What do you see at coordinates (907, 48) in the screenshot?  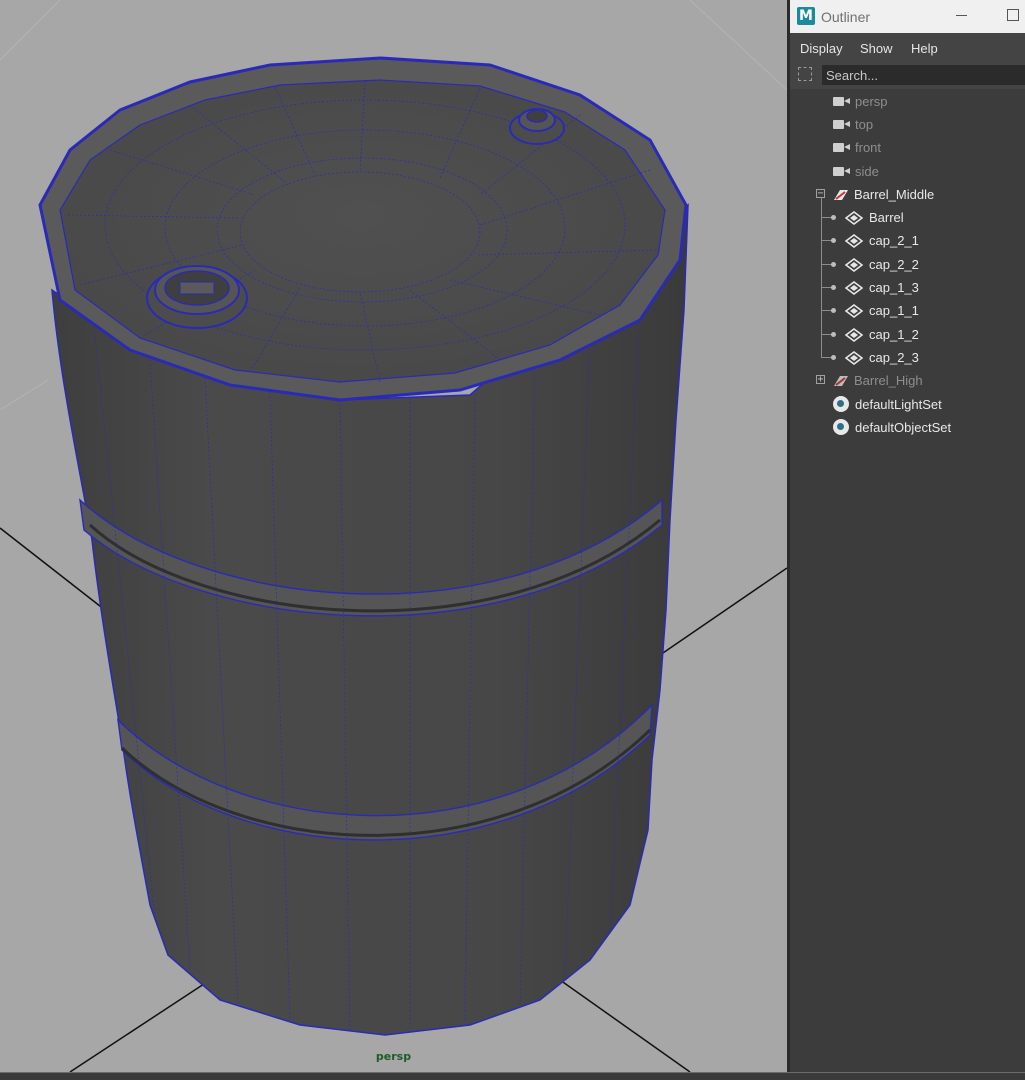 I see `outliner-menubar: Display Show Help` at bounding box center [907, 48].